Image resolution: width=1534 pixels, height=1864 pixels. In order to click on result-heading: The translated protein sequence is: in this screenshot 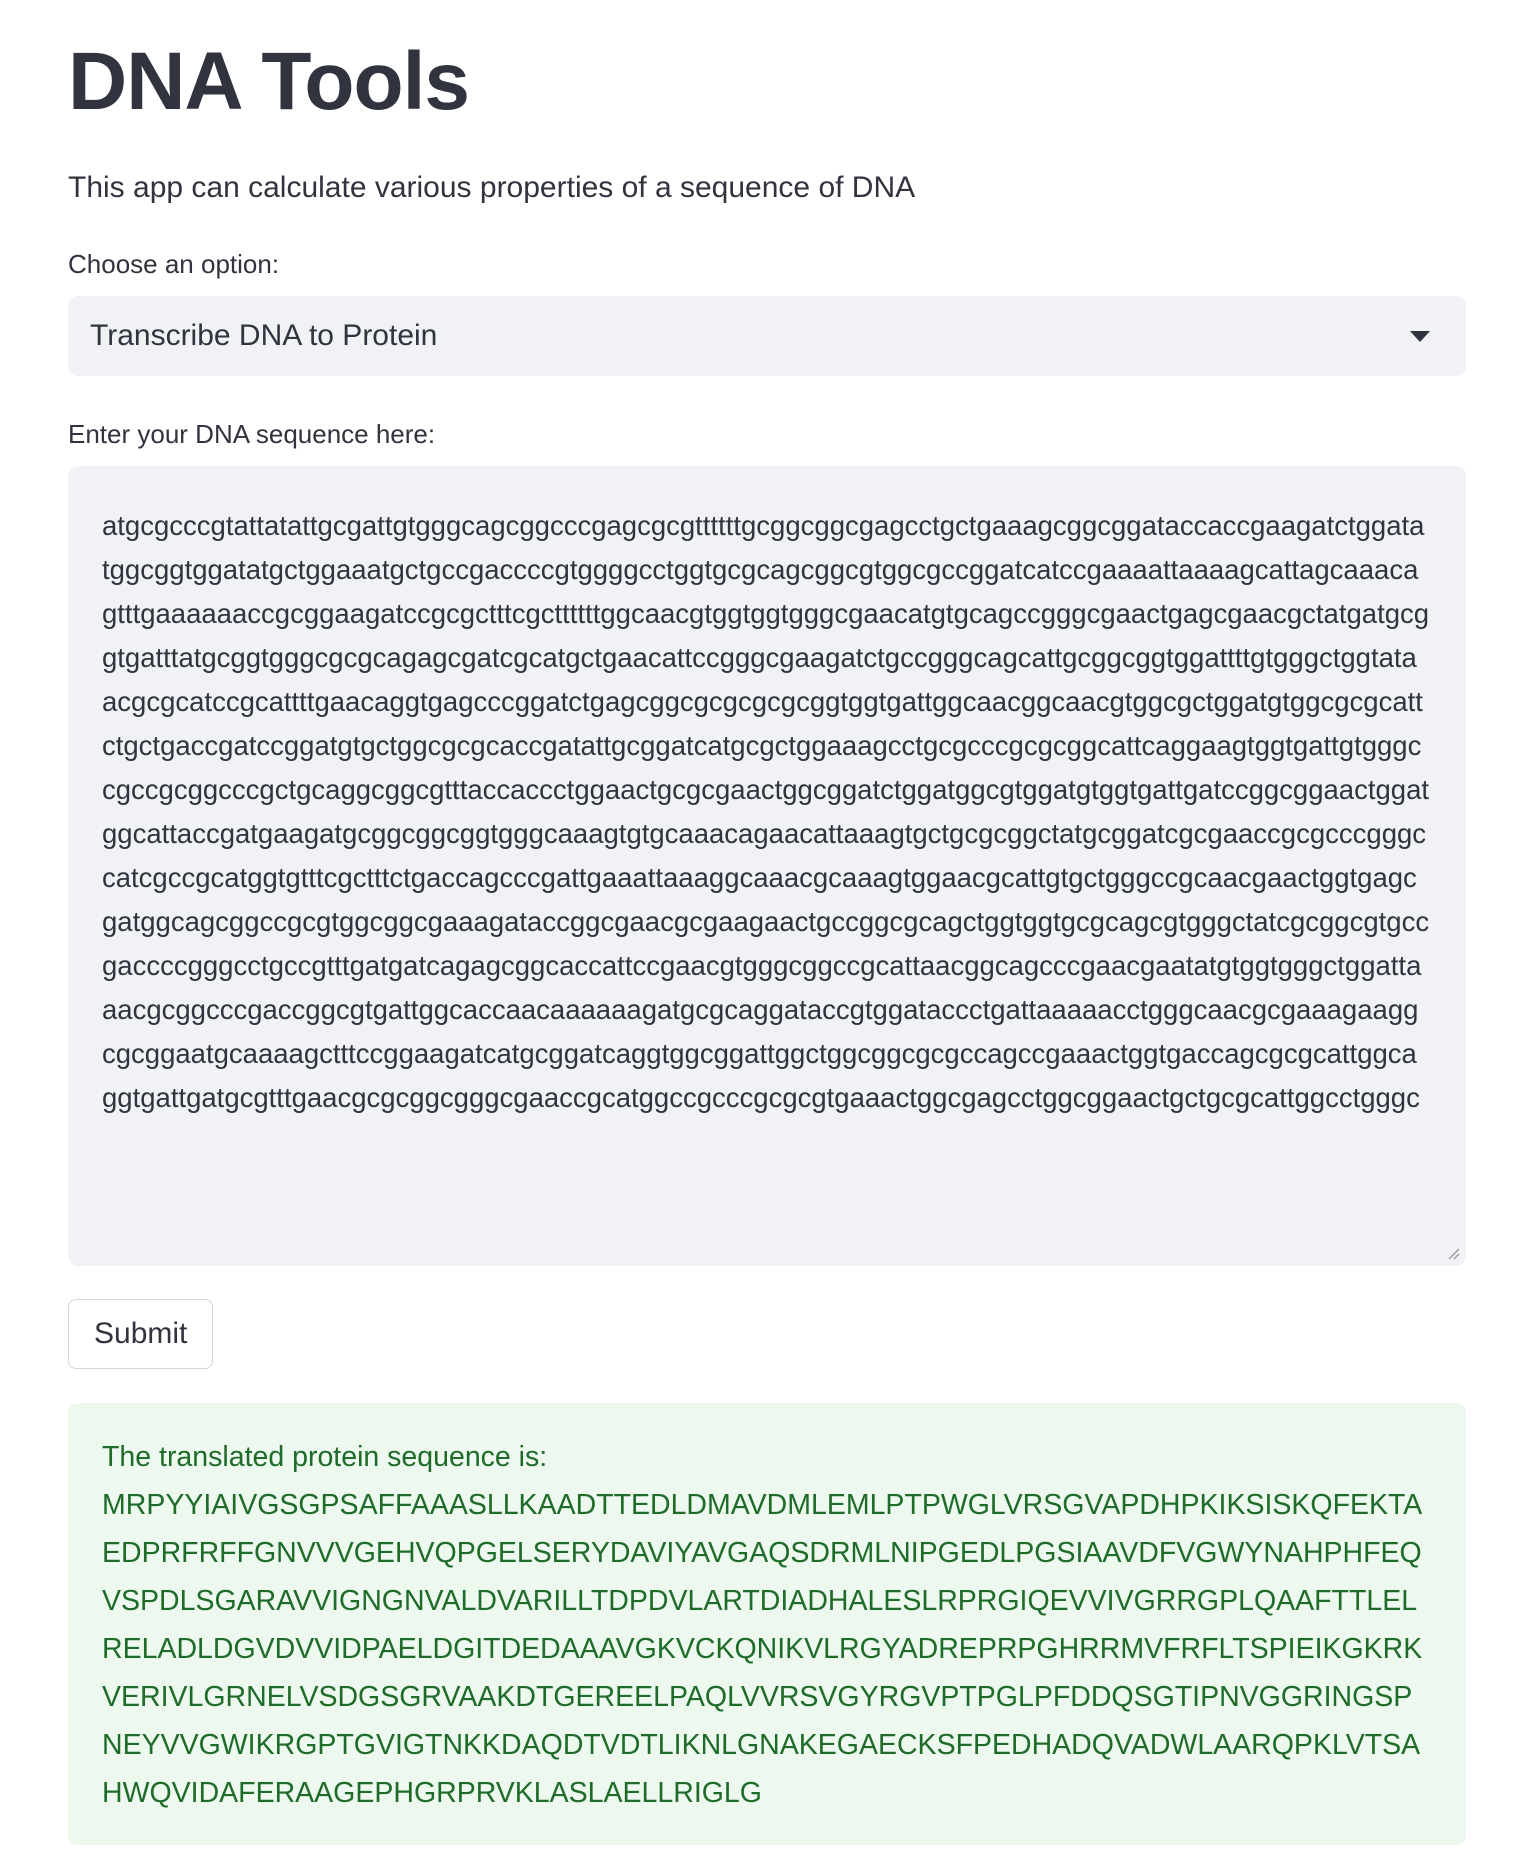, I will do `click(325, 1457)`.